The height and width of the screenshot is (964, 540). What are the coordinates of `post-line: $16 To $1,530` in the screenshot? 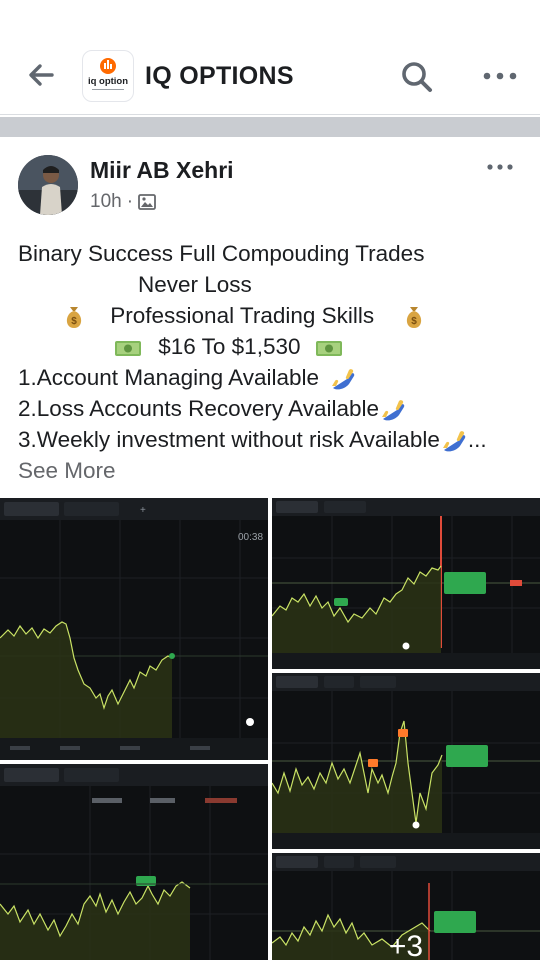 It's located at (273, 346).